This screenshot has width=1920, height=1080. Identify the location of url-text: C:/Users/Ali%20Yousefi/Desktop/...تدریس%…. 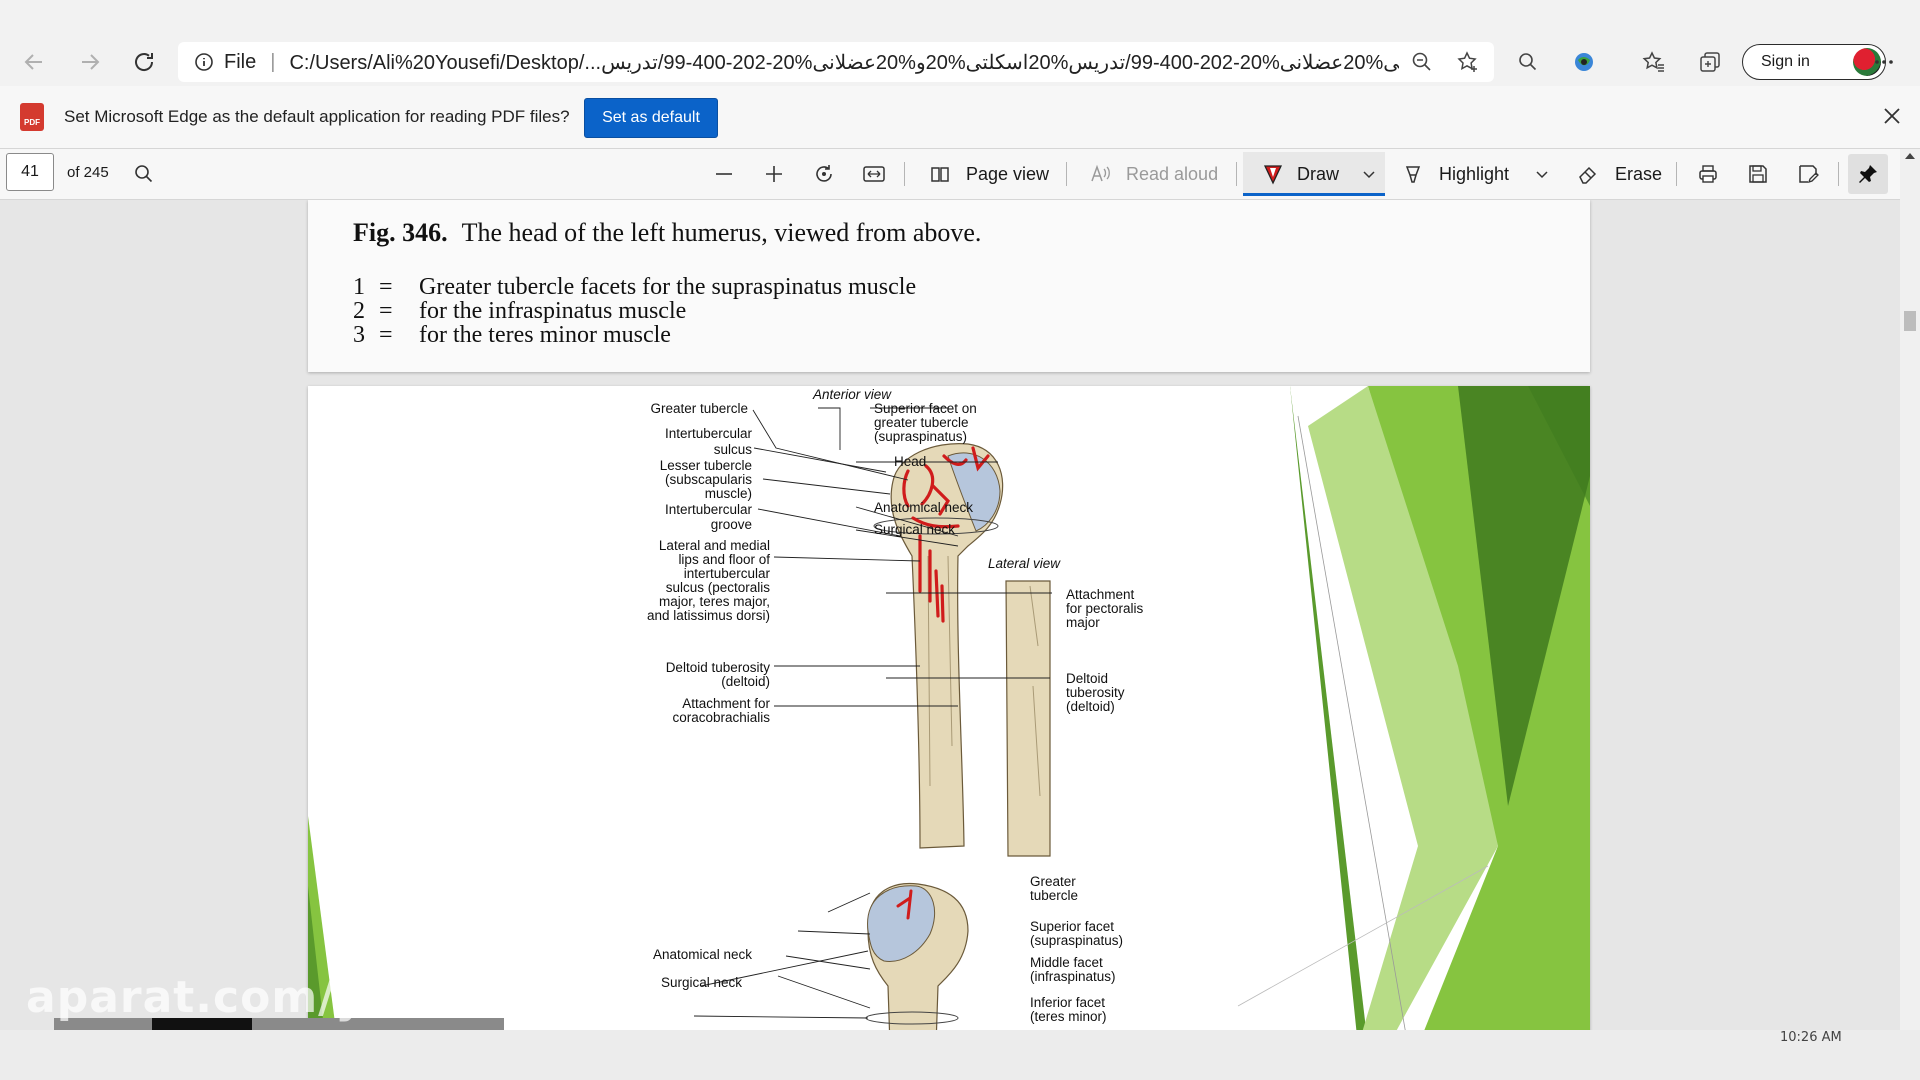
(844, 62).